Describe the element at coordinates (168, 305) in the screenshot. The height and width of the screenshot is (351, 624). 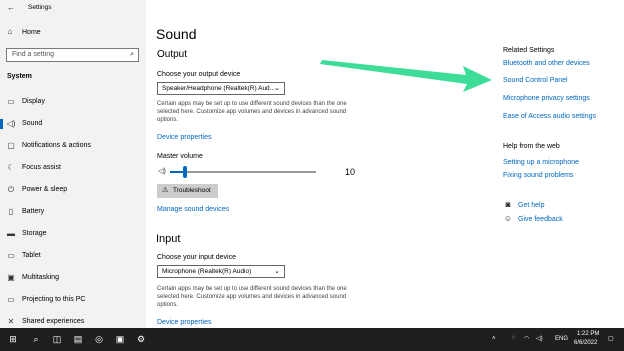
I see `input-note-line-3: options.` at that location.